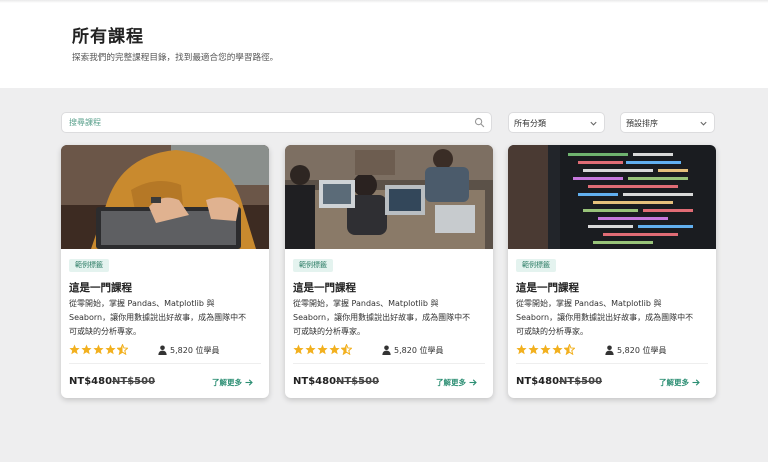 Image resolution: width=768 pixels, height=462 pixels. I want to click on category-select: 所有分類, so click(556, 122).